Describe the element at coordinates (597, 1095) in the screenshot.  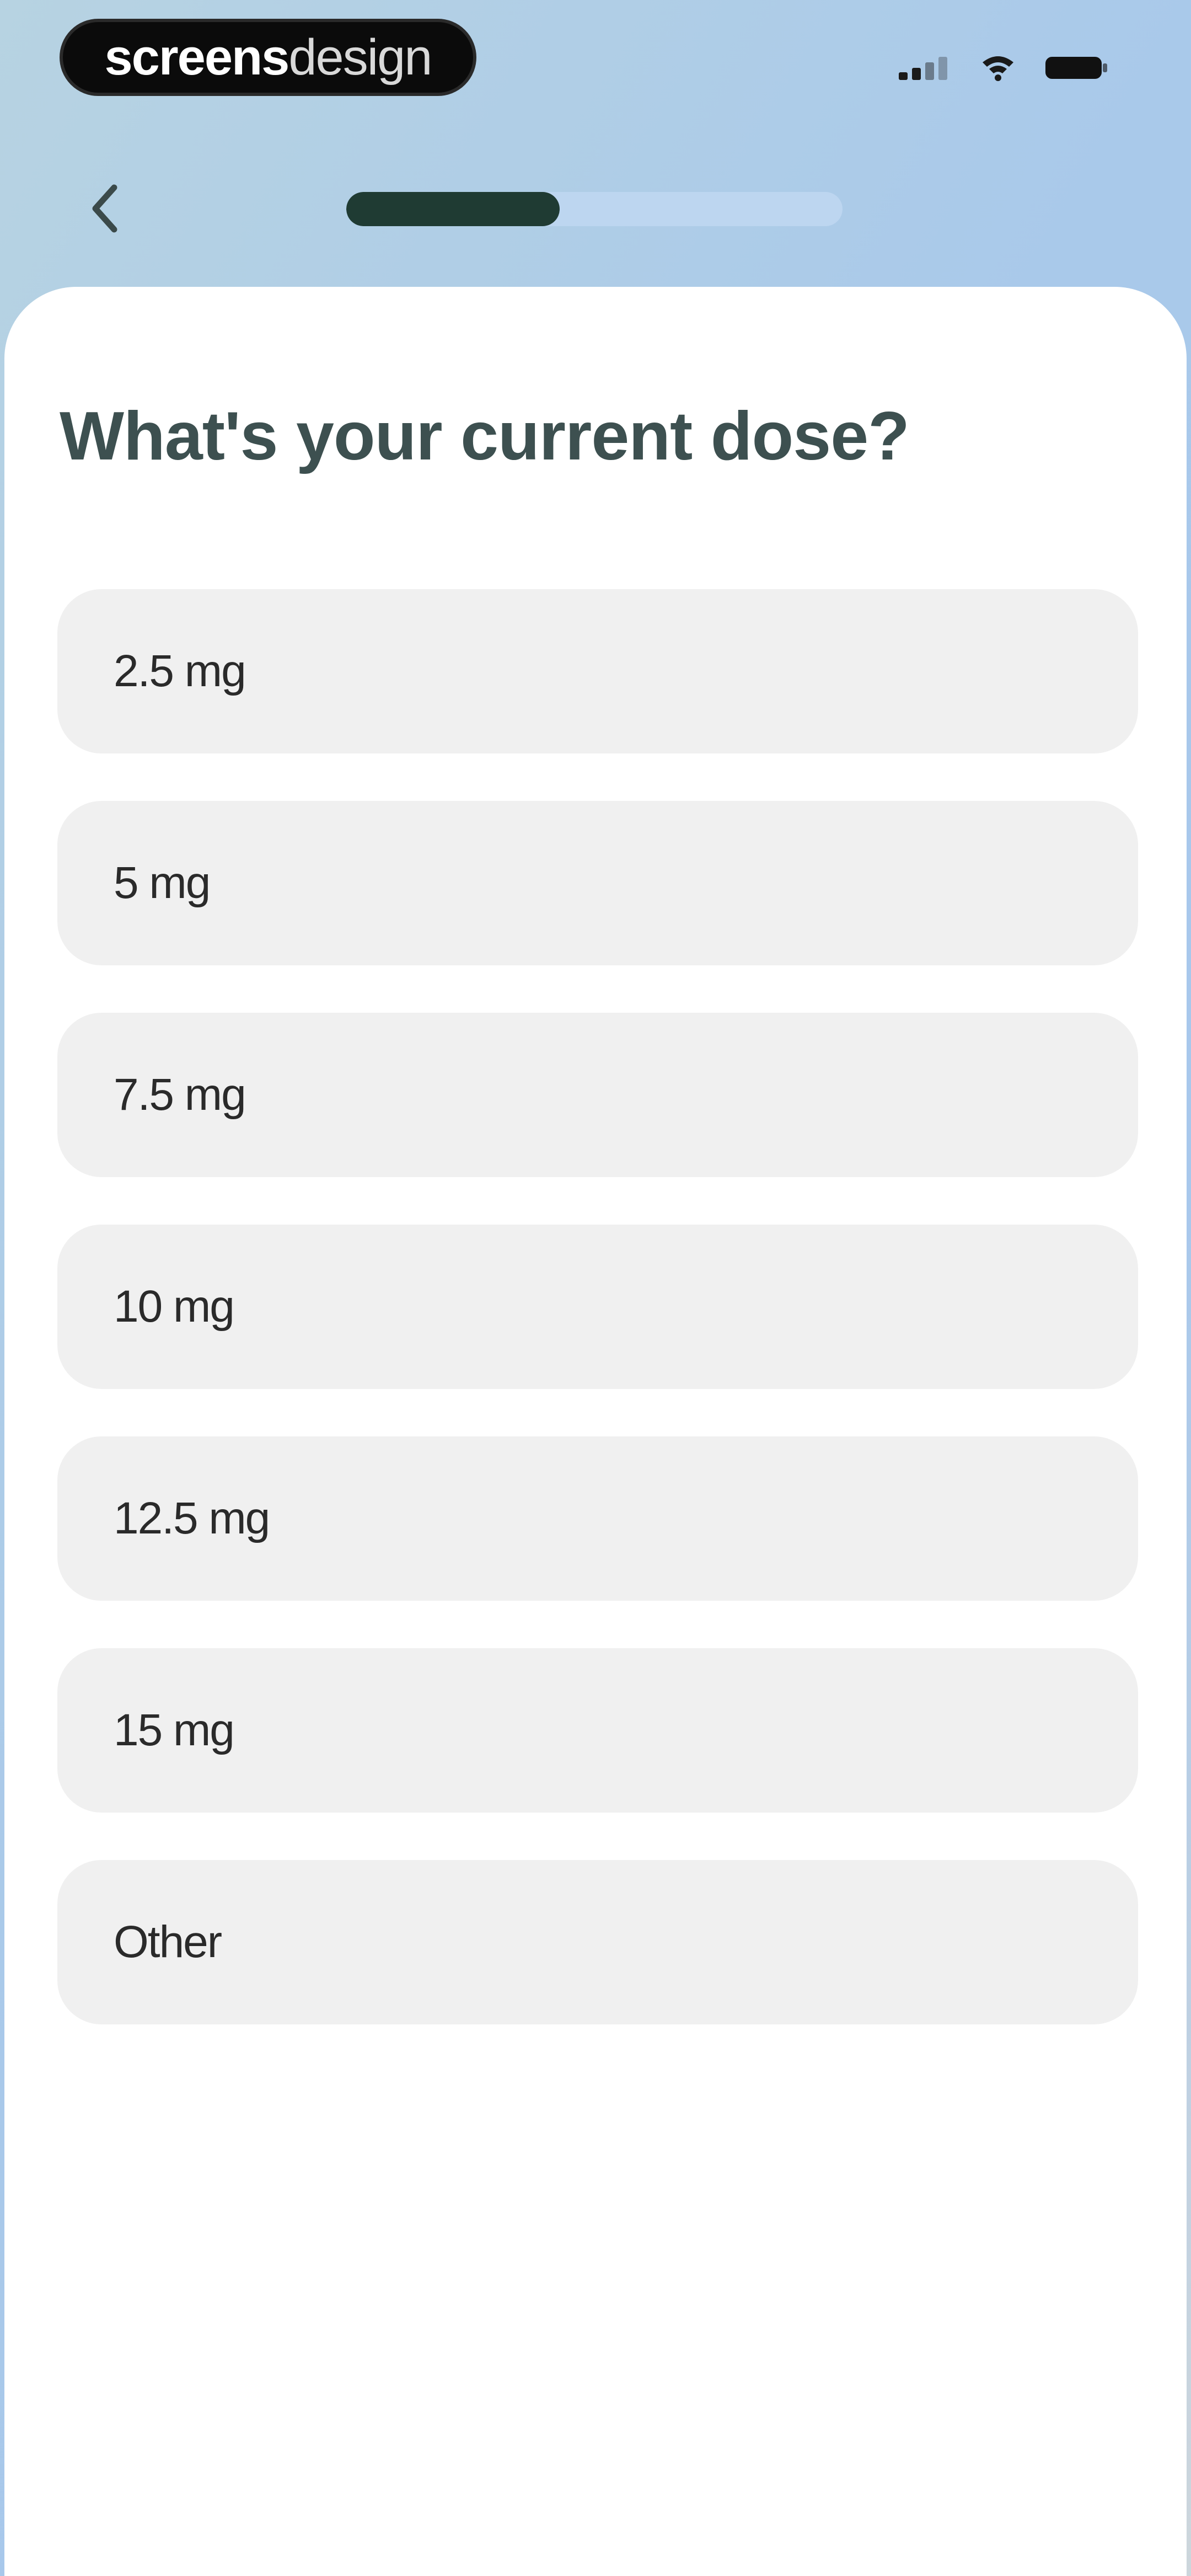
I see `dose-option: 7.5 mg` at that location.